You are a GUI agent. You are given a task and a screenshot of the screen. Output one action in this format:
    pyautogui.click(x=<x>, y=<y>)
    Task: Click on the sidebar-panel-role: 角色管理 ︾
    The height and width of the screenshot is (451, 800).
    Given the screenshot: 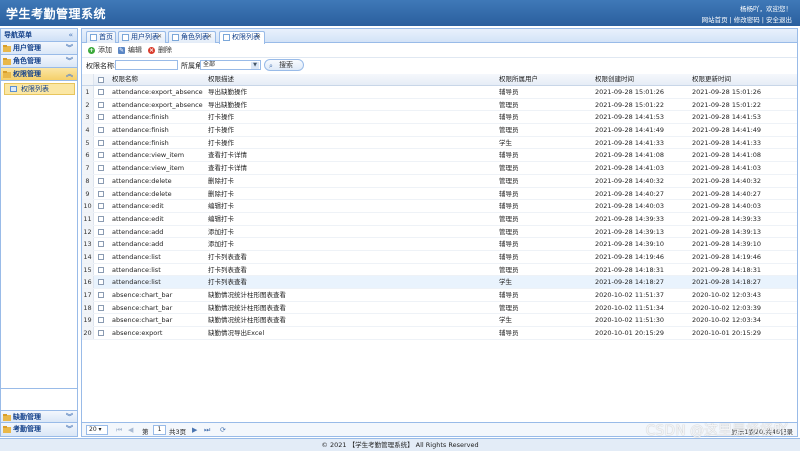 What is the action you would take?
    pyautogui.click(x=39, y=61)
    